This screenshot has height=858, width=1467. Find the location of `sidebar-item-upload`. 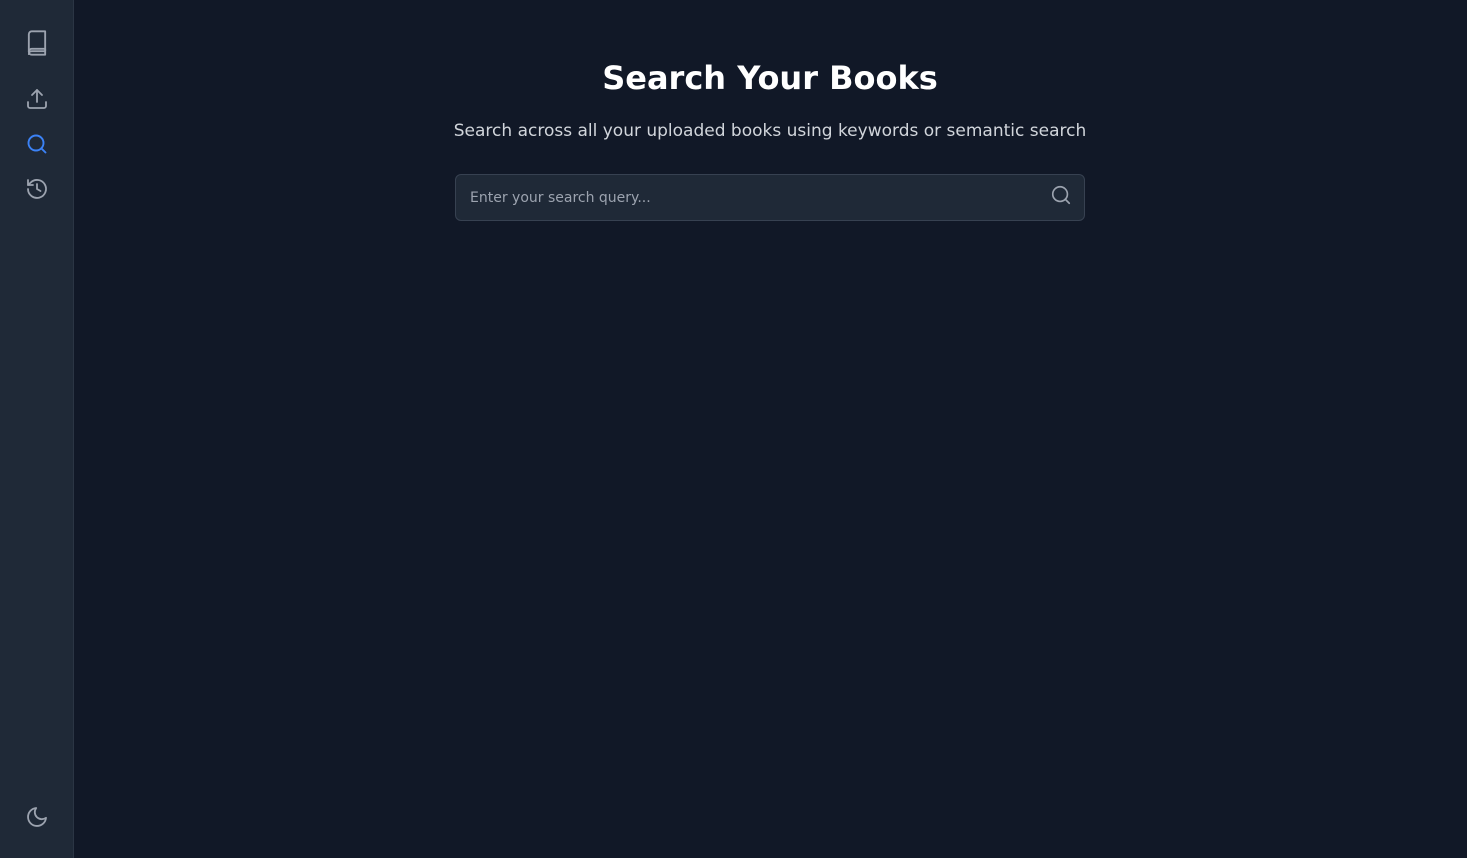

sidebar-item-upload is located at coordinates (37, 99).